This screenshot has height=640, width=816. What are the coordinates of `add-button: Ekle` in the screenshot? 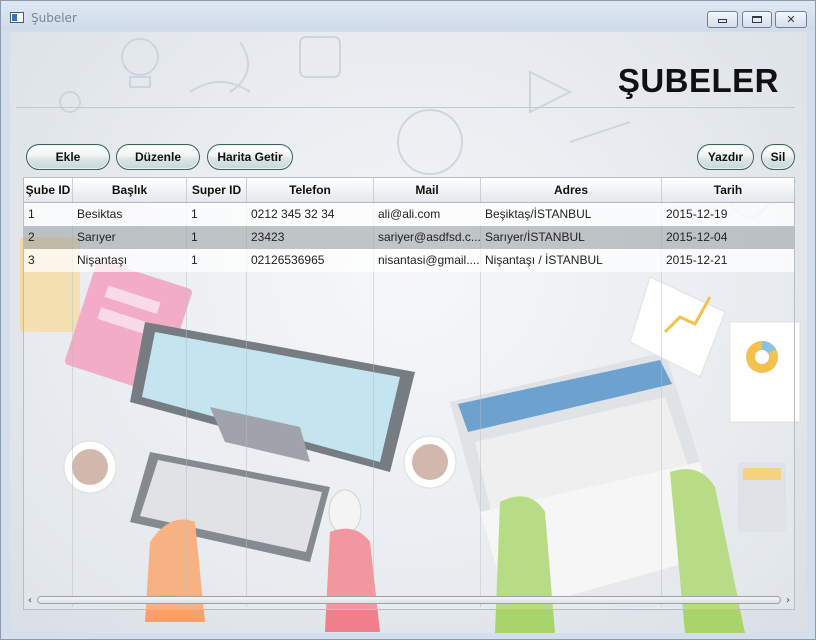 It's located at (68, 157).